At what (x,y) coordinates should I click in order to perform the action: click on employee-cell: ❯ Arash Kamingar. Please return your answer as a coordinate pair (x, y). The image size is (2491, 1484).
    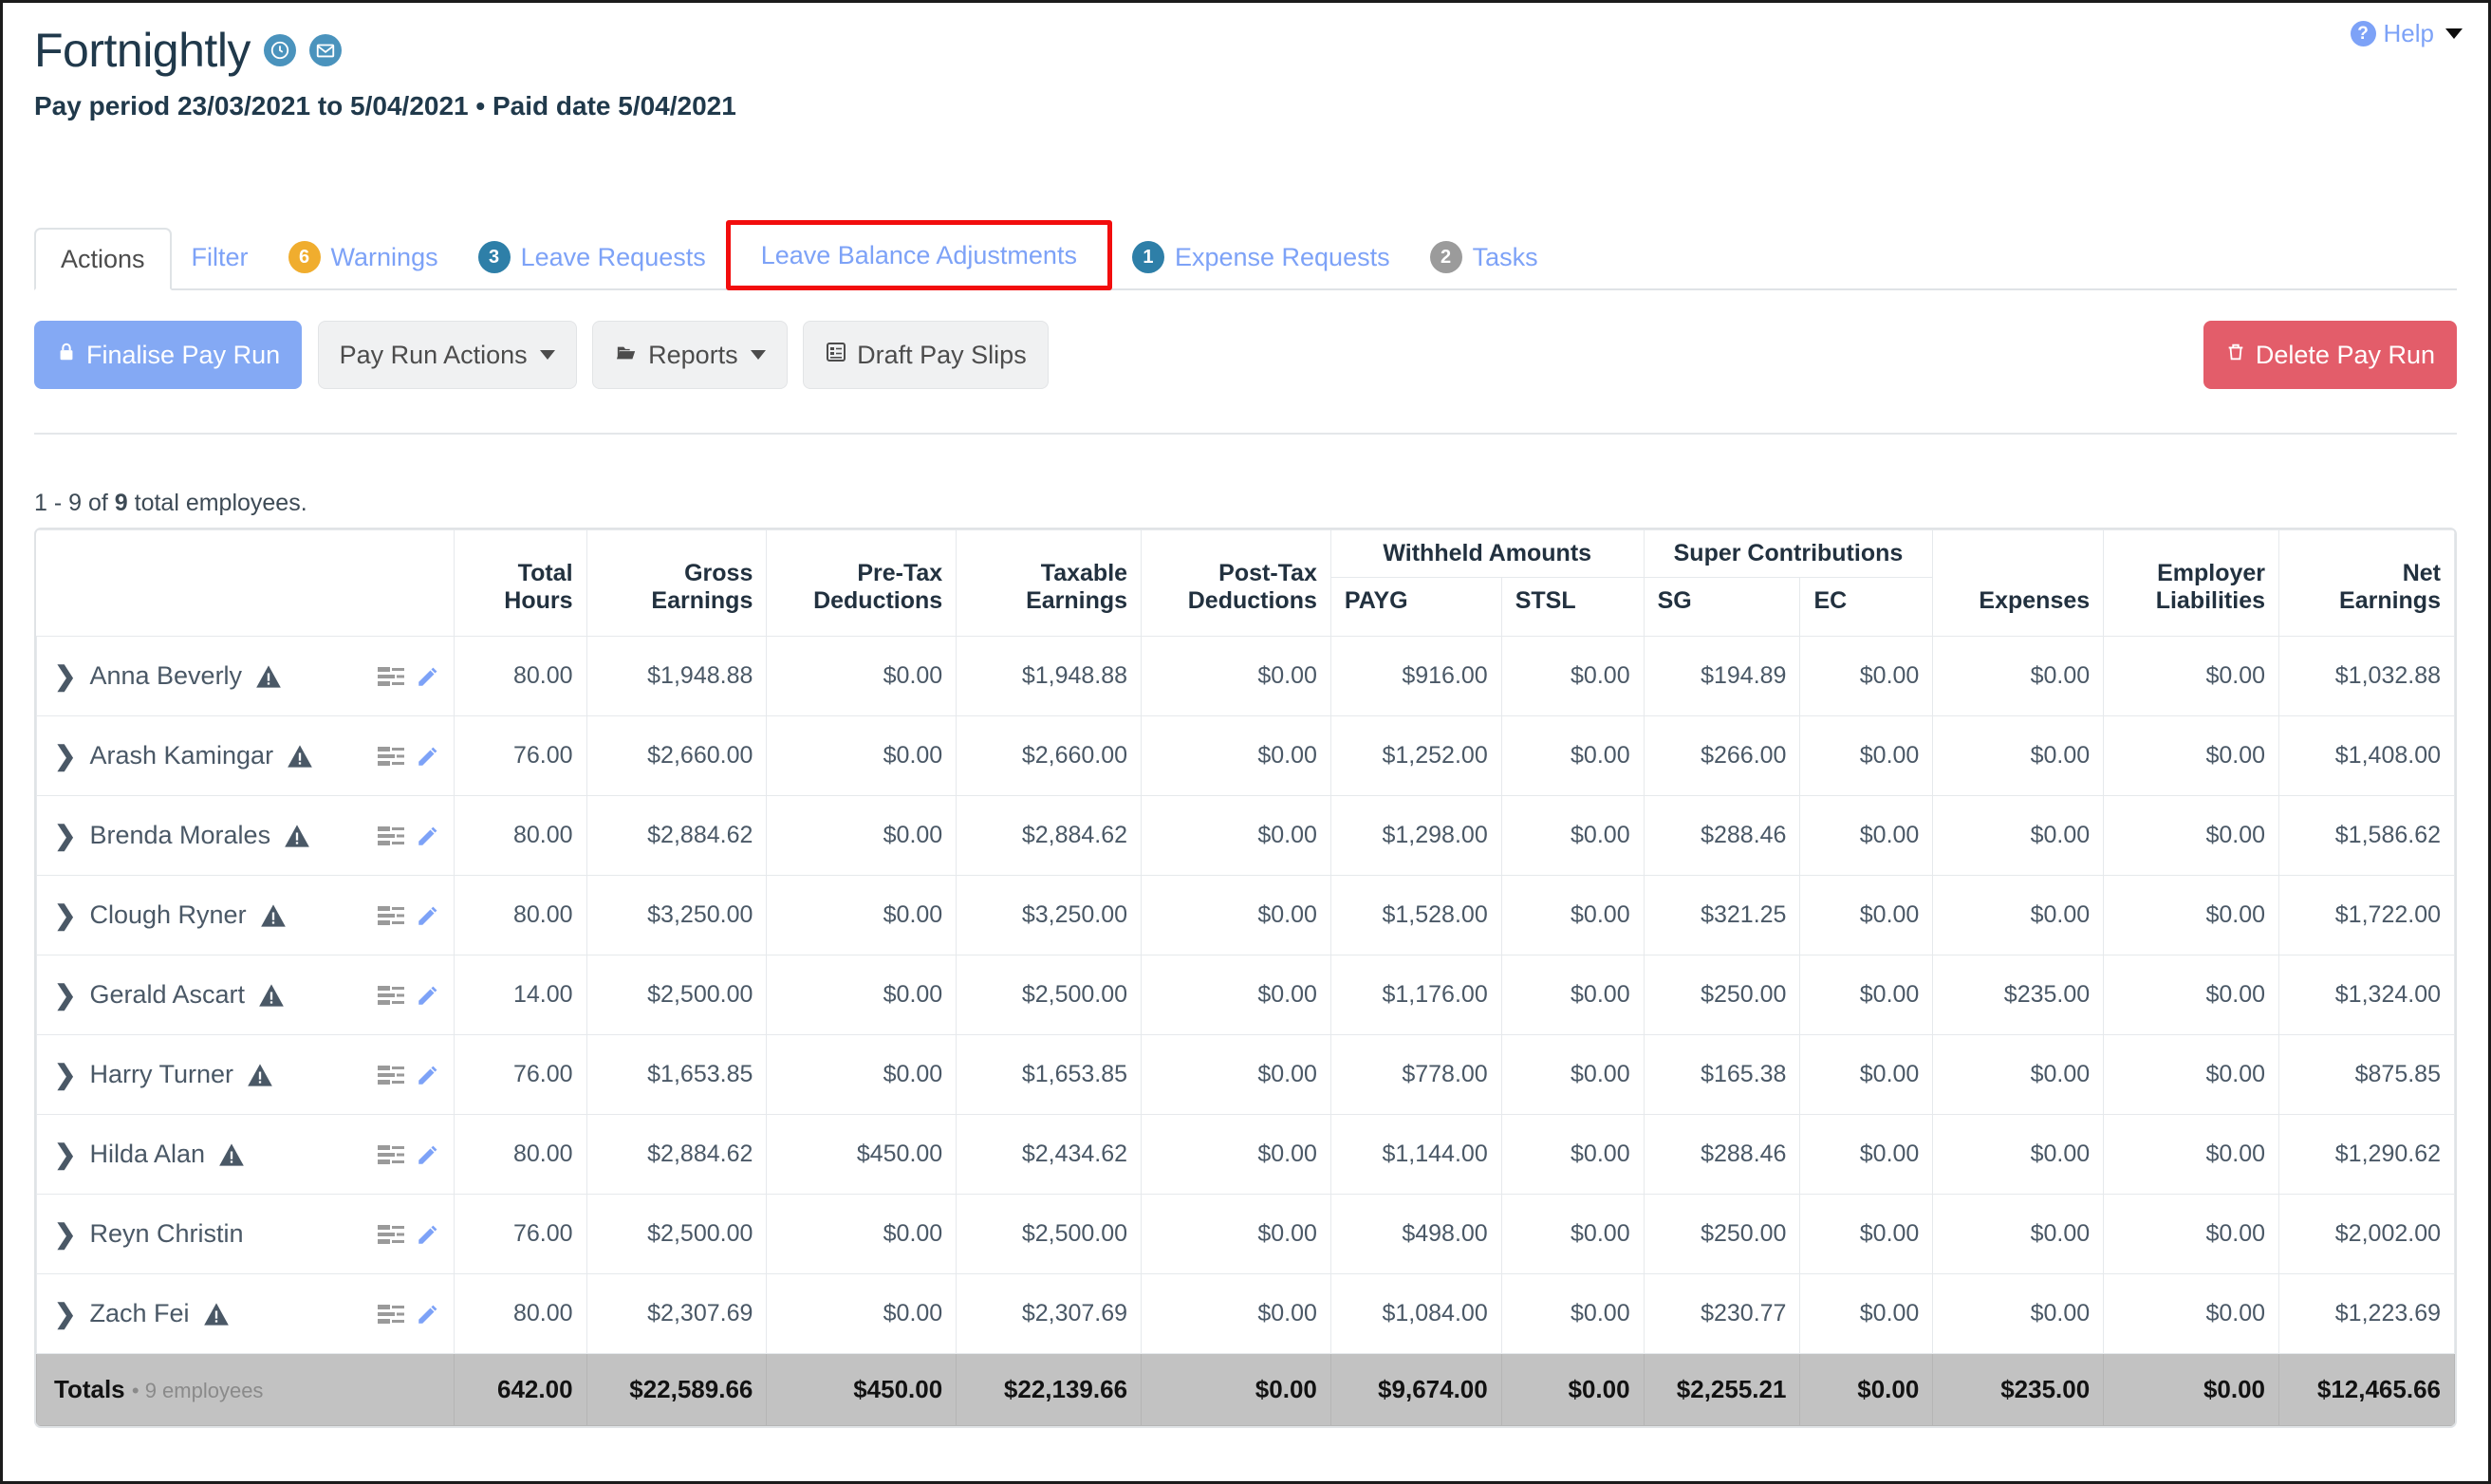
    Looking at the image, I should click on (246, 756).